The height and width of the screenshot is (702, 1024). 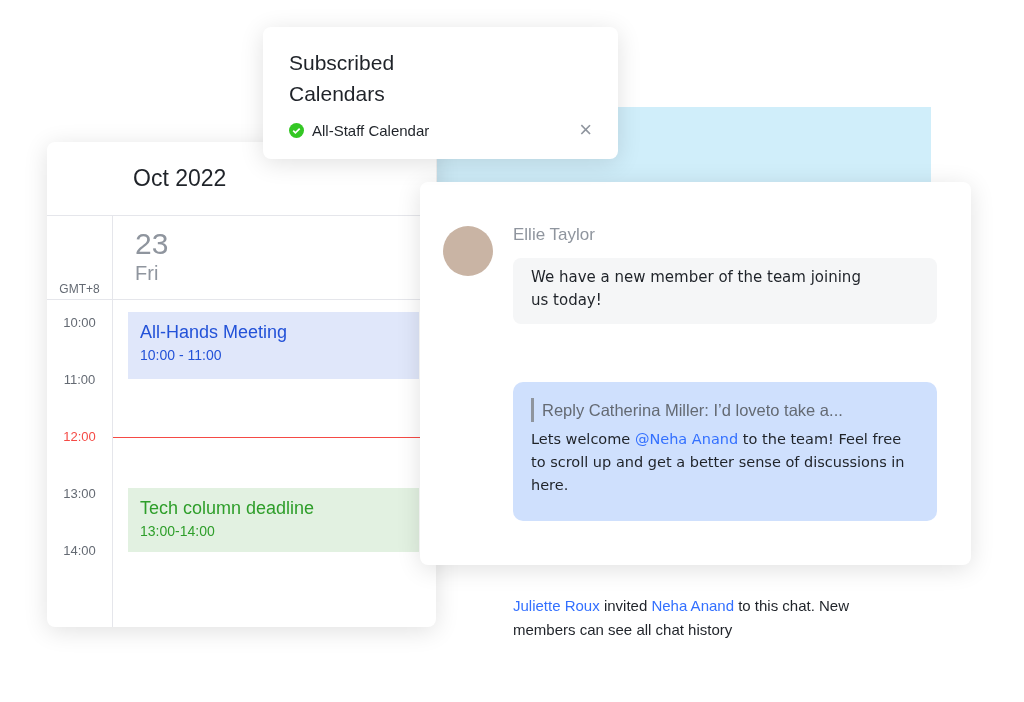 What do you see at coordinates (273, 520) in the screenshot?
I see `calendar-event: Tech column deadline 13:00-14:00` at bounding box center [273, 520].